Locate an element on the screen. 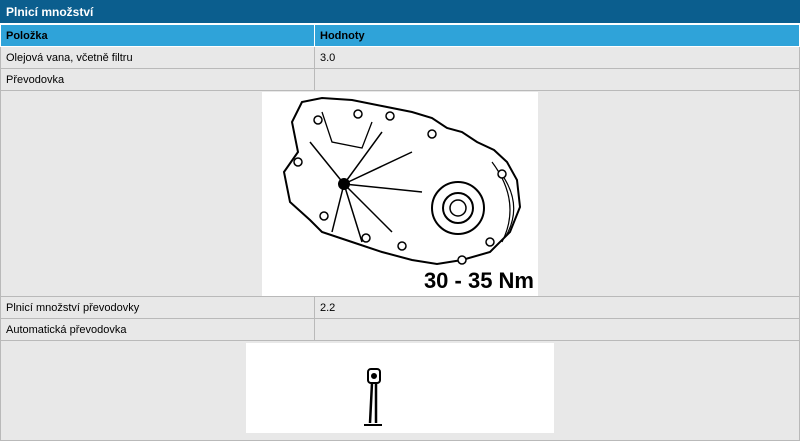 The width and height of the screenshot is (800, 441). table-row: Plnicí množství převodovky 2.2 is located at coordinates (400, 307).